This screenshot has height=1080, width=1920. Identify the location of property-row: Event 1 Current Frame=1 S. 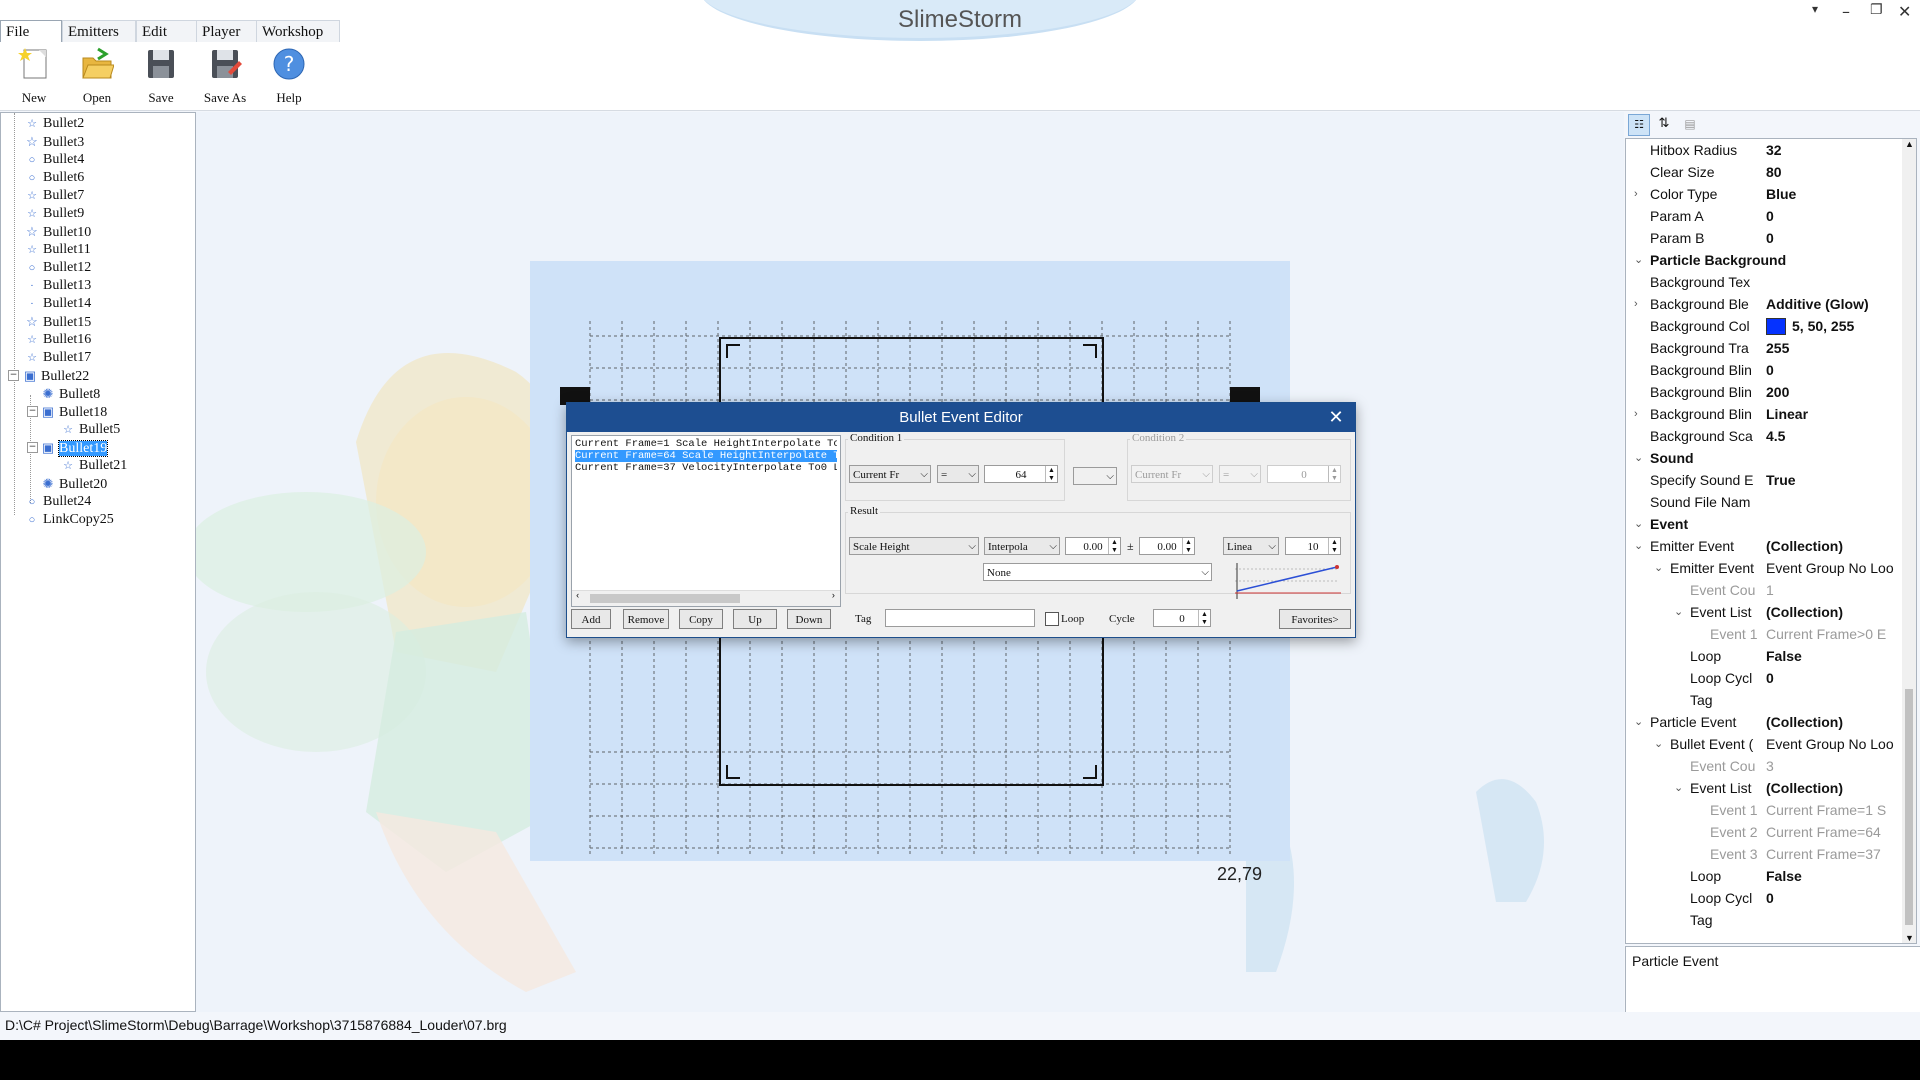
(1764, 810).